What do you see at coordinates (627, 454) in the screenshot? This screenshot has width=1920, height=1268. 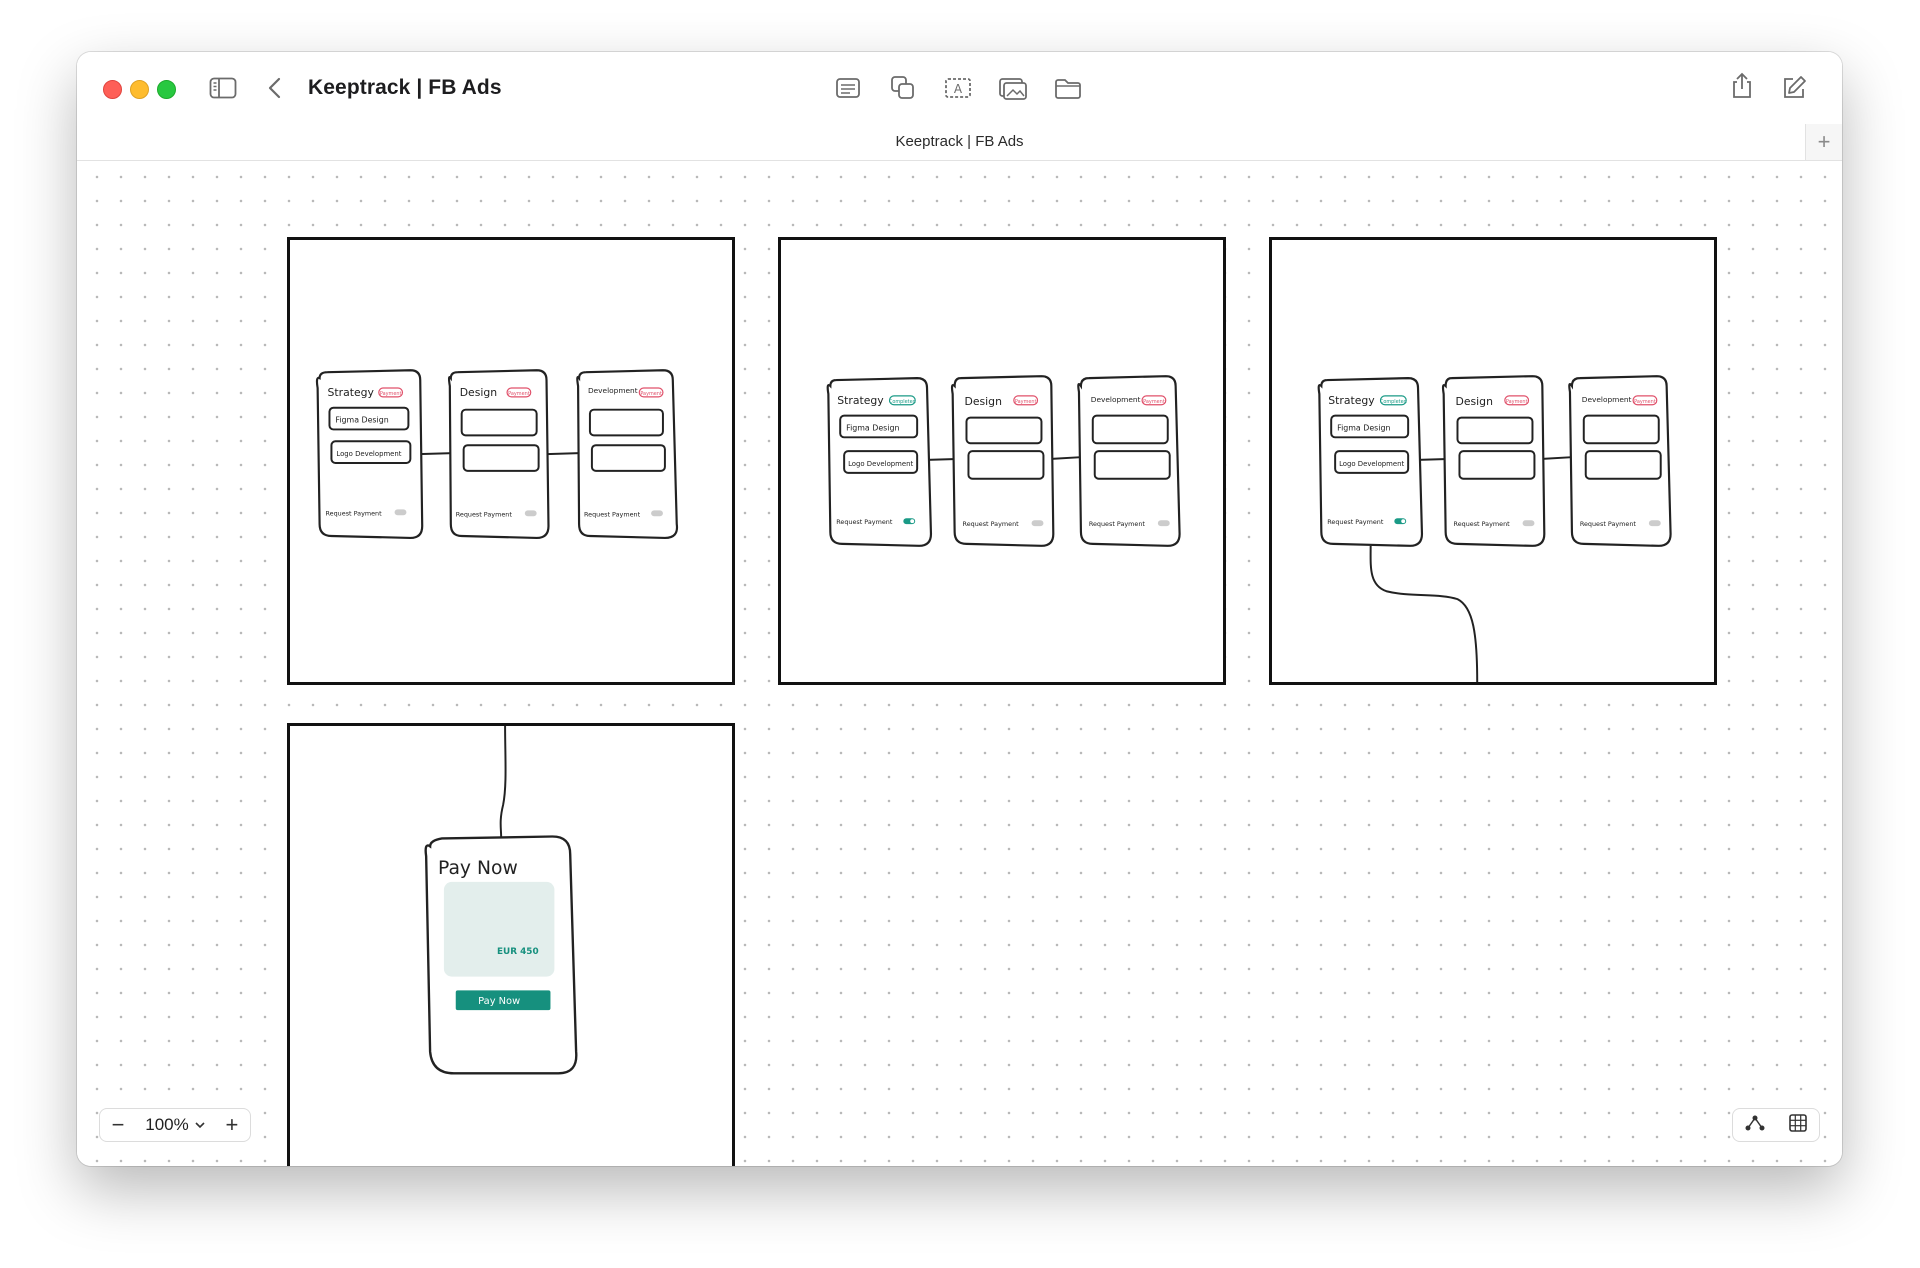 I see `frame-1-column-3: Development Payment Request Payment` at bounding box center [627, 454].